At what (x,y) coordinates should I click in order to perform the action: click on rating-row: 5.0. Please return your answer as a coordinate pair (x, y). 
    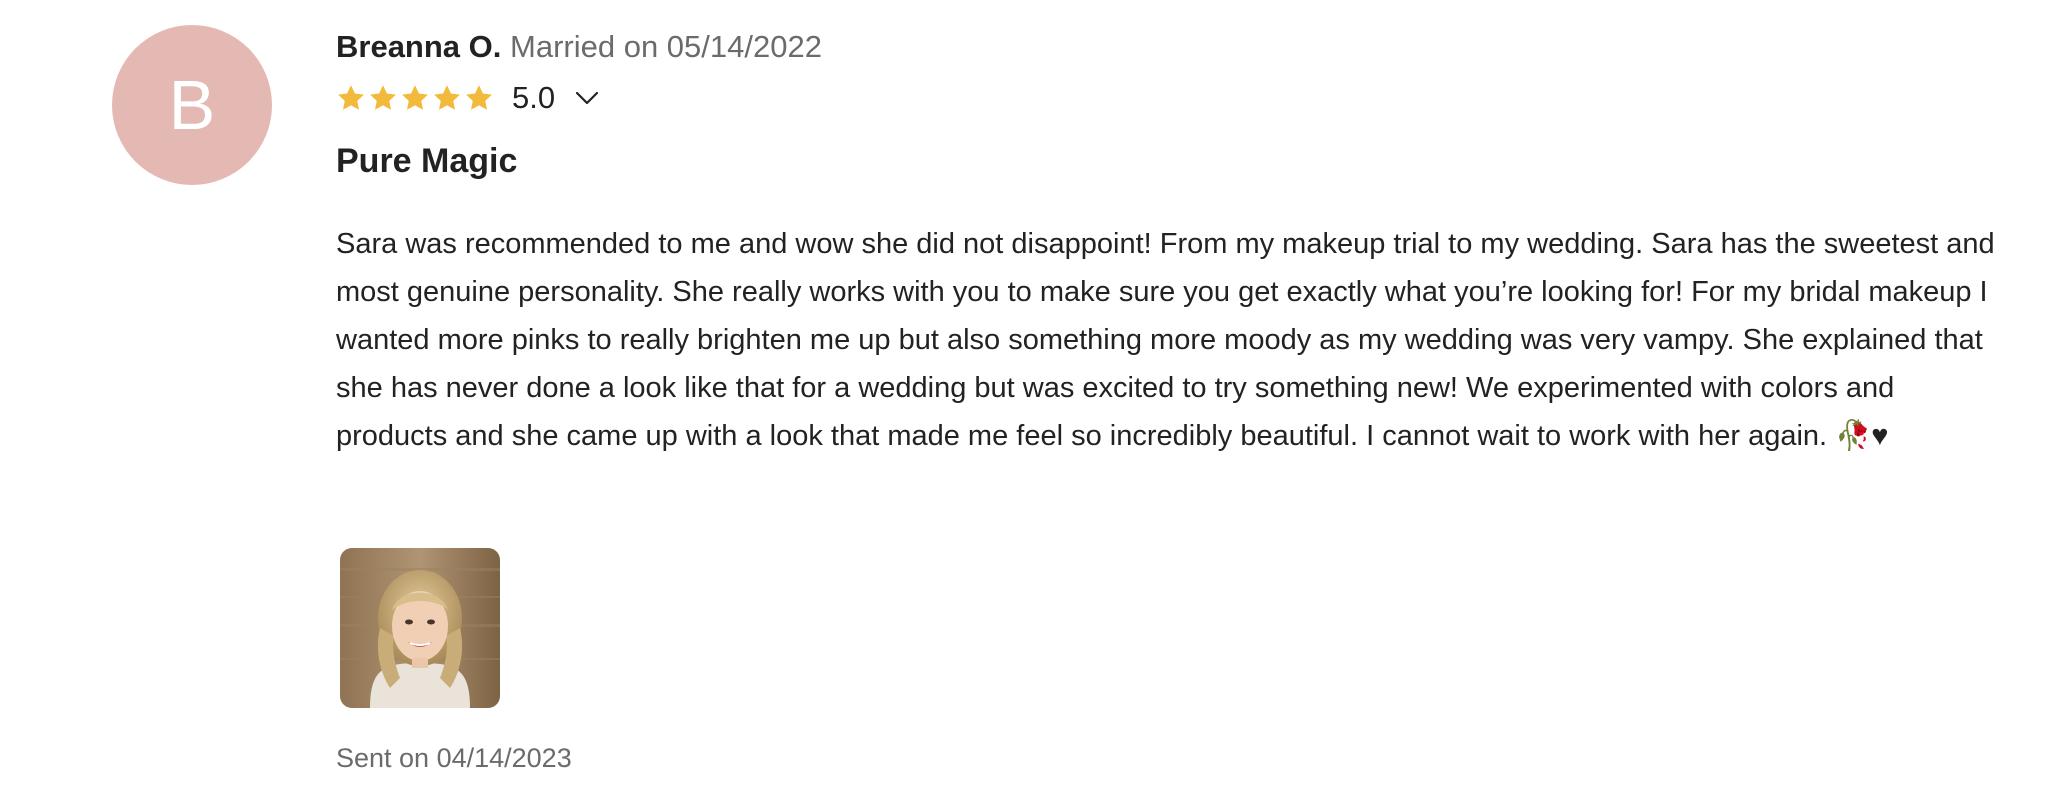
    Looking at the image, I should click on (1166, 98).